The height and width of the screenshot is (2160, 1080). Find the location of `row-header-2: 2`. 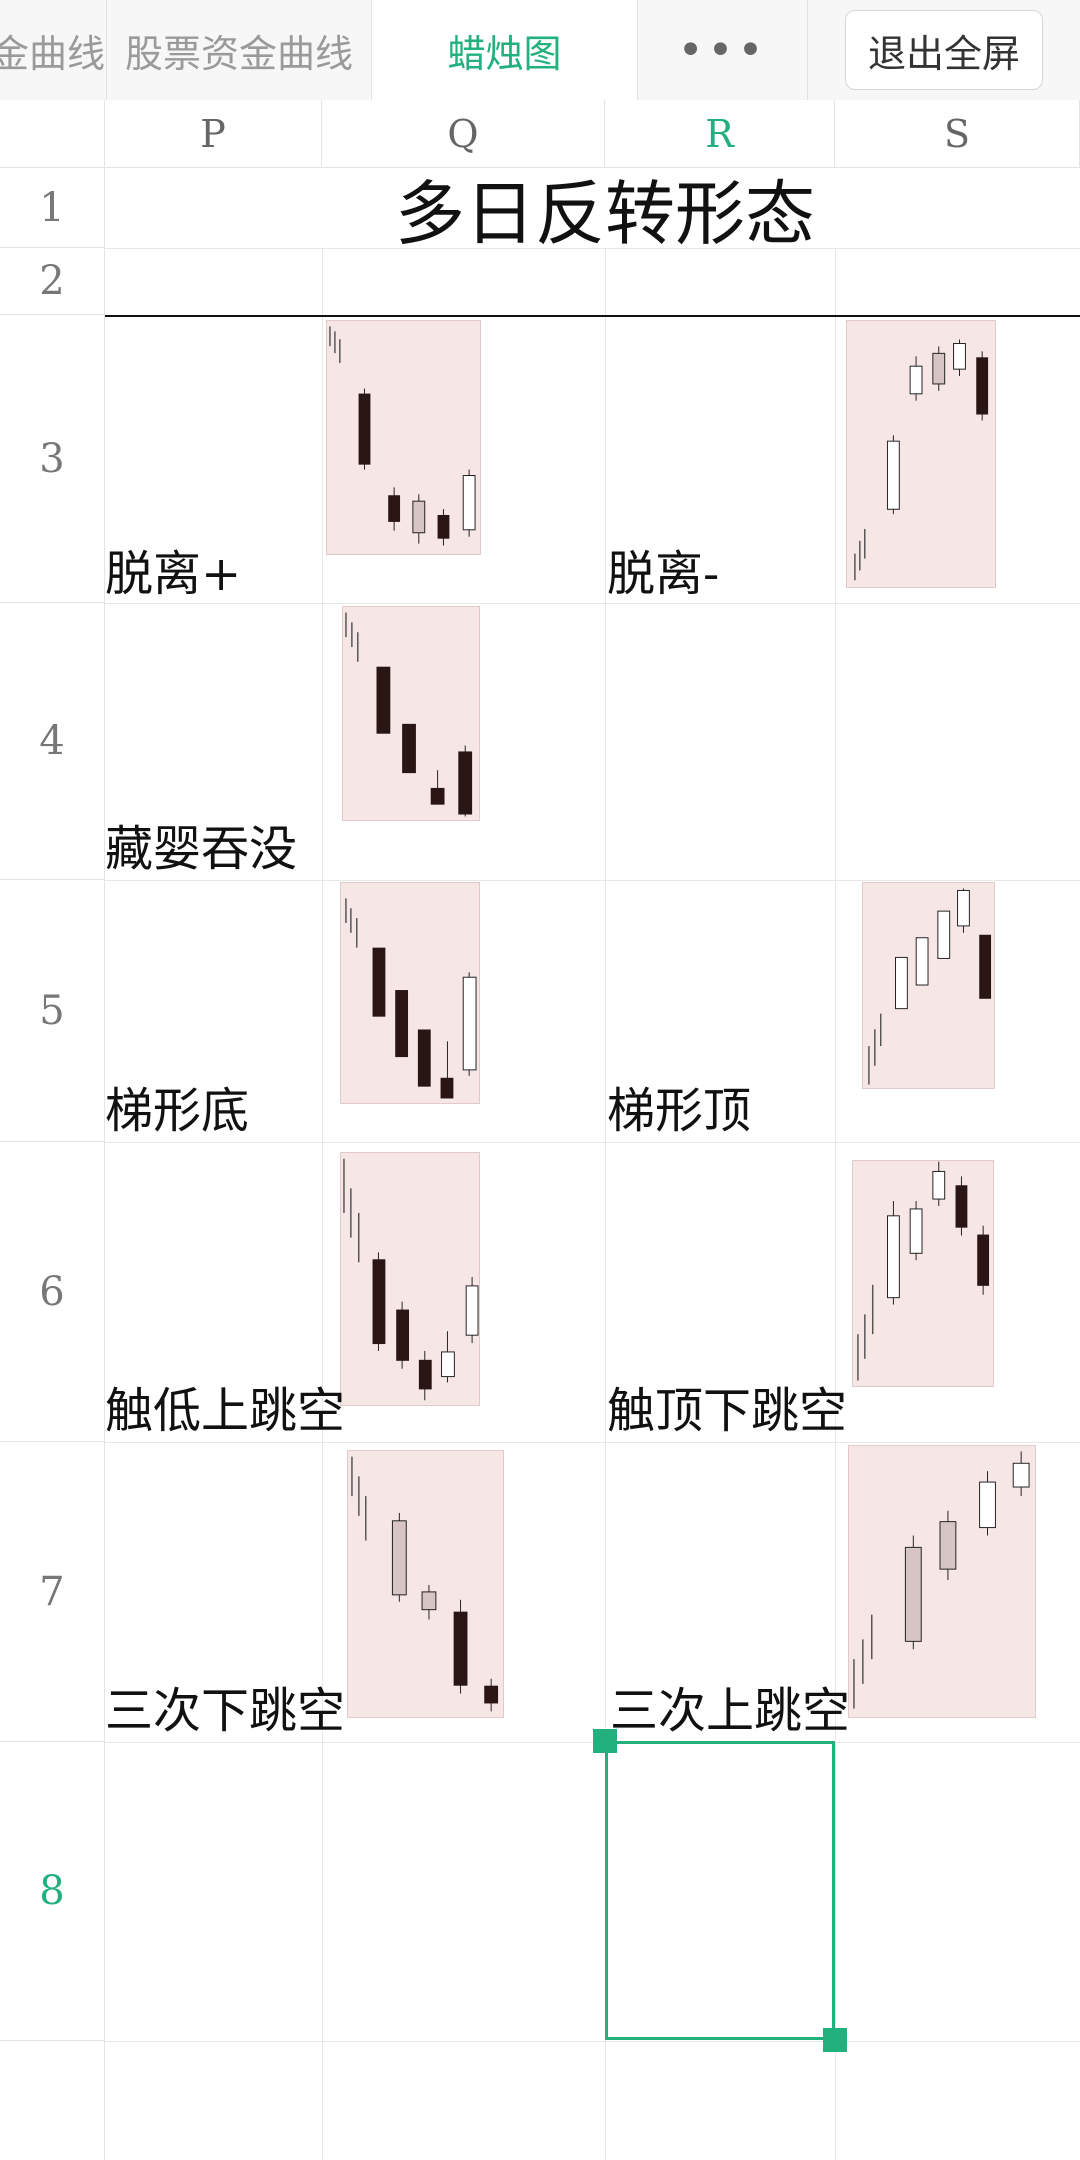

row-header-2: 2 is located at coordinates (52, 281).